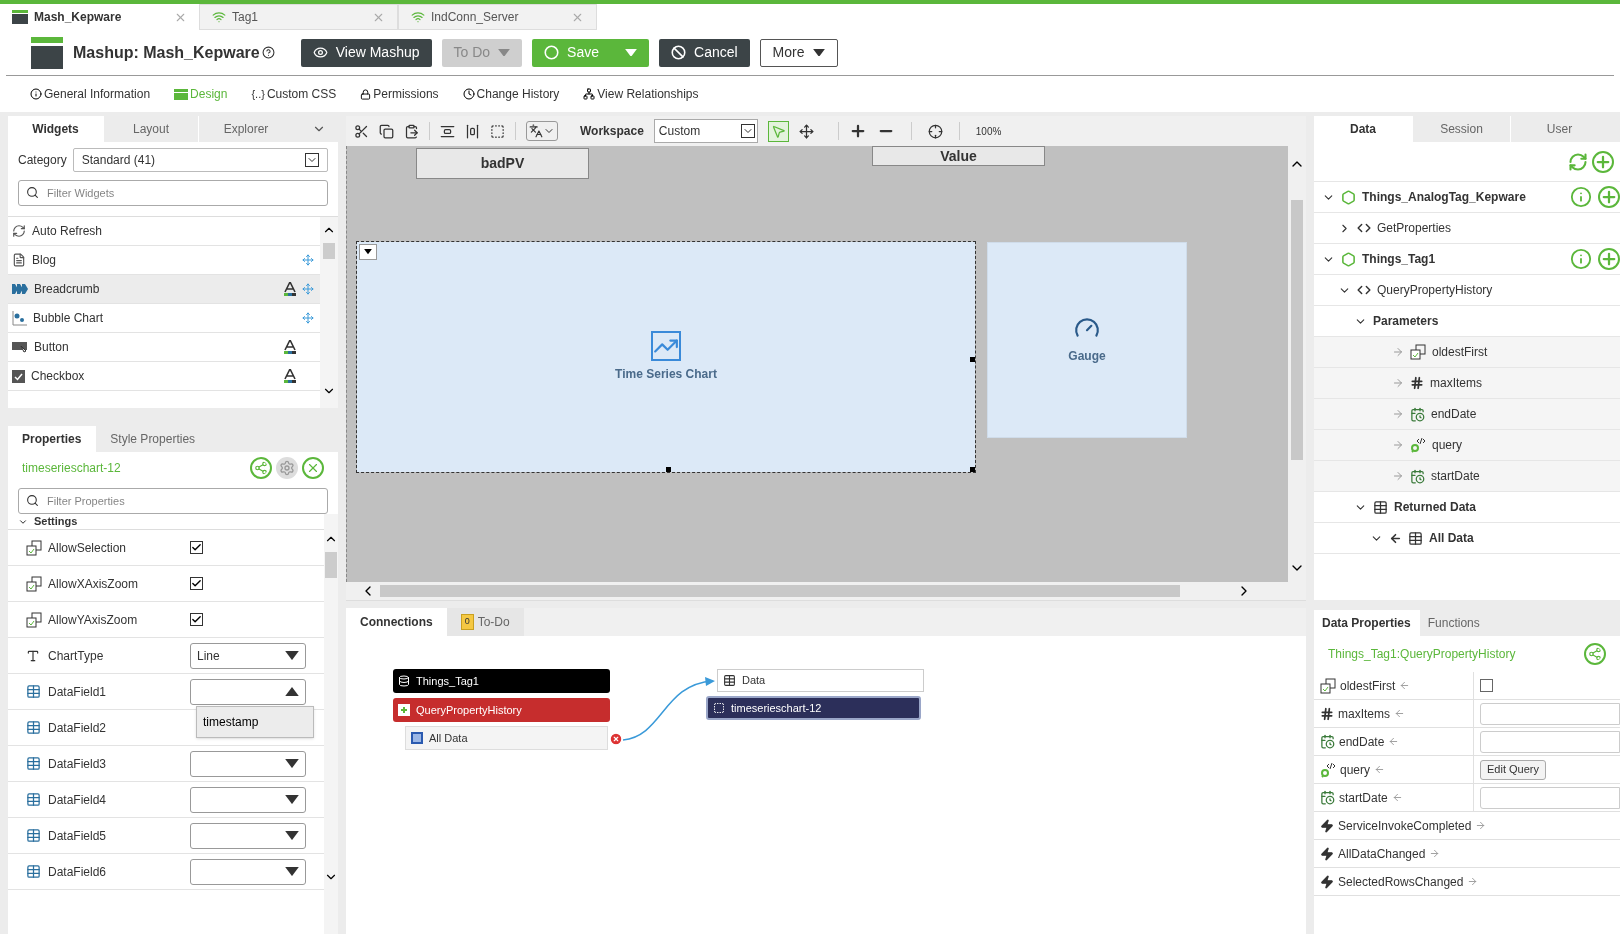 The image size is (1620, 934). I want to click on panel-tab: Data, so click(1363, 129).